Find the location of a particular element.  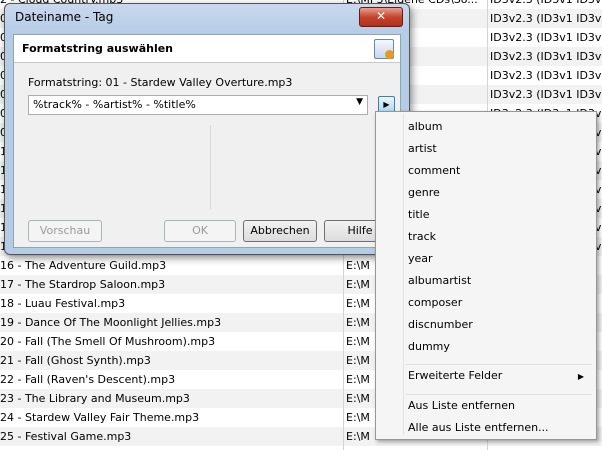

file-name-cell: 23 - The Library and Museum.mp3 is located at coordinates (95, 398).